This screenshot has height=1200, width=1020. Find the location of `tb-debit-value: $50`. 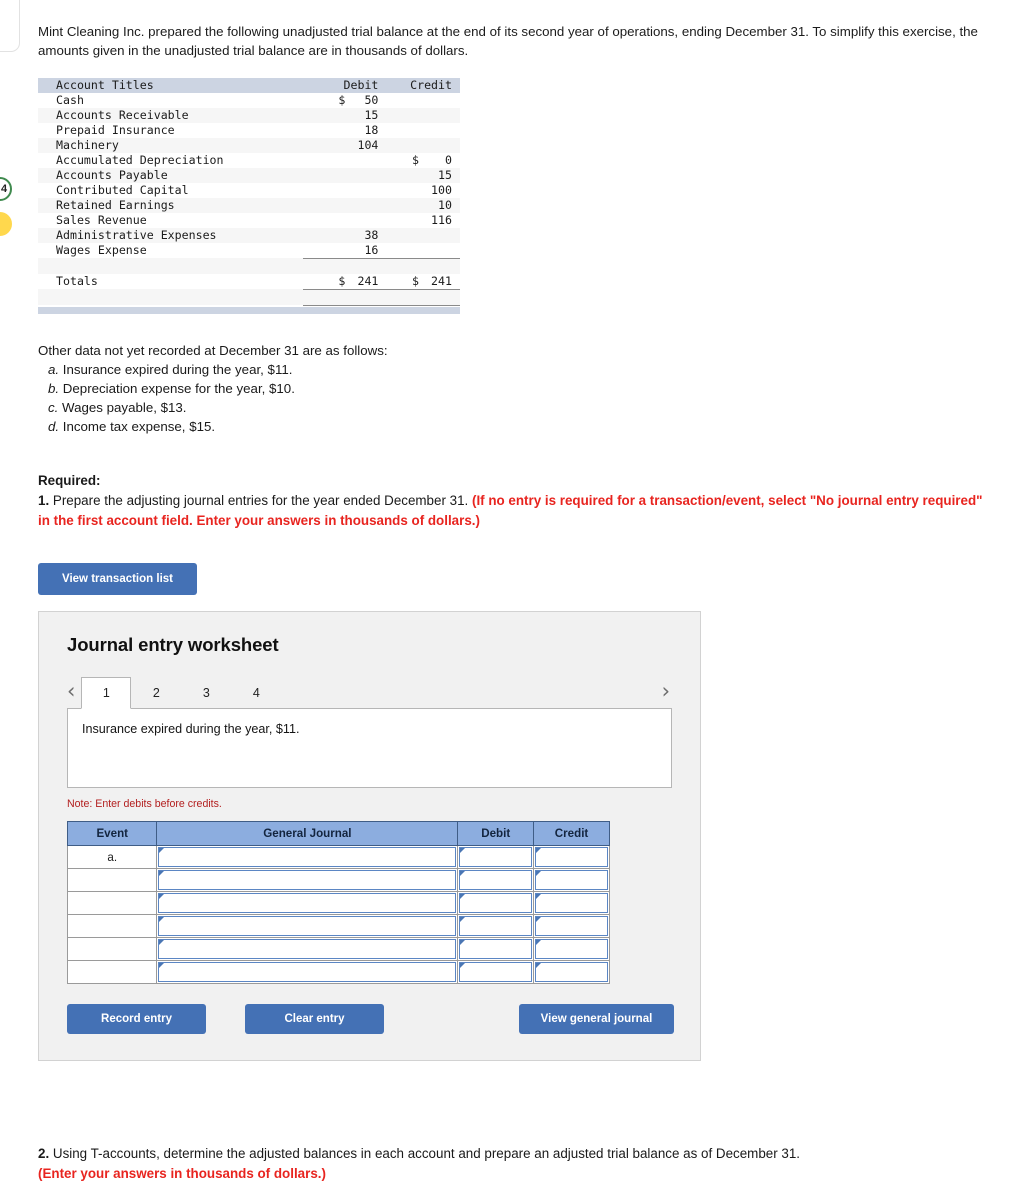

tb-debit-value: $50 is located at coordinates (345, 100).